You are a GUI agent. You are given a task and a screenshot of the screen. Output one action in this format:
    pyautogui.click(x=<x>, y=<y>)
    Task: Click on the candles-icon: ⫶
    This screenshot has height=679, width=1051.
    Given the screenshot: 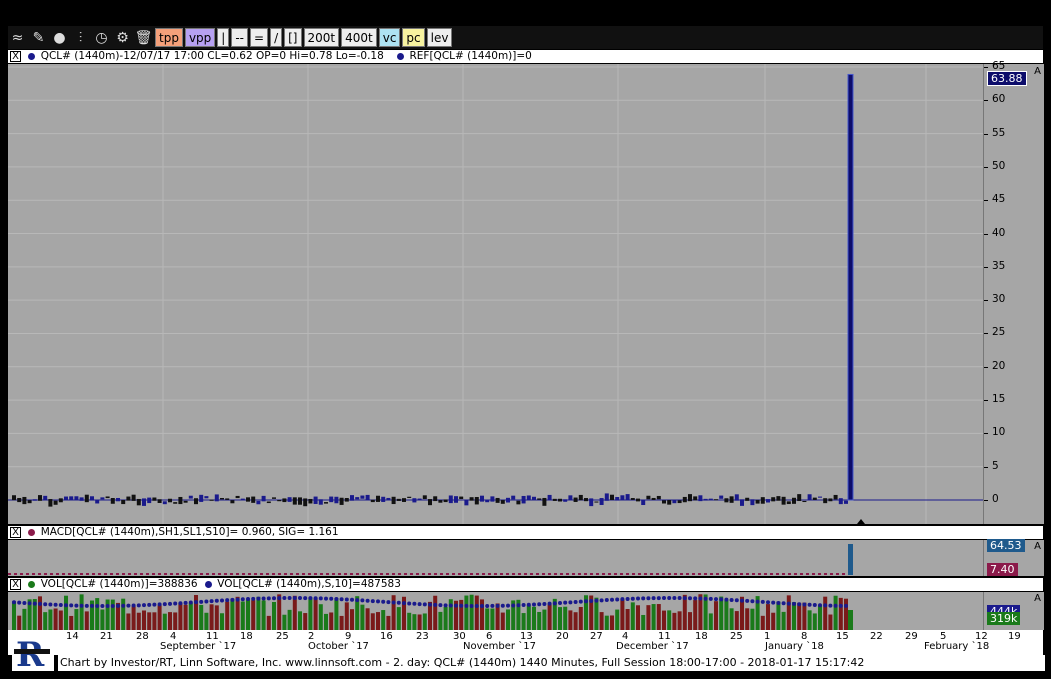 What is the action you would take?
    pyautogui.click(x=80, y=37)
    